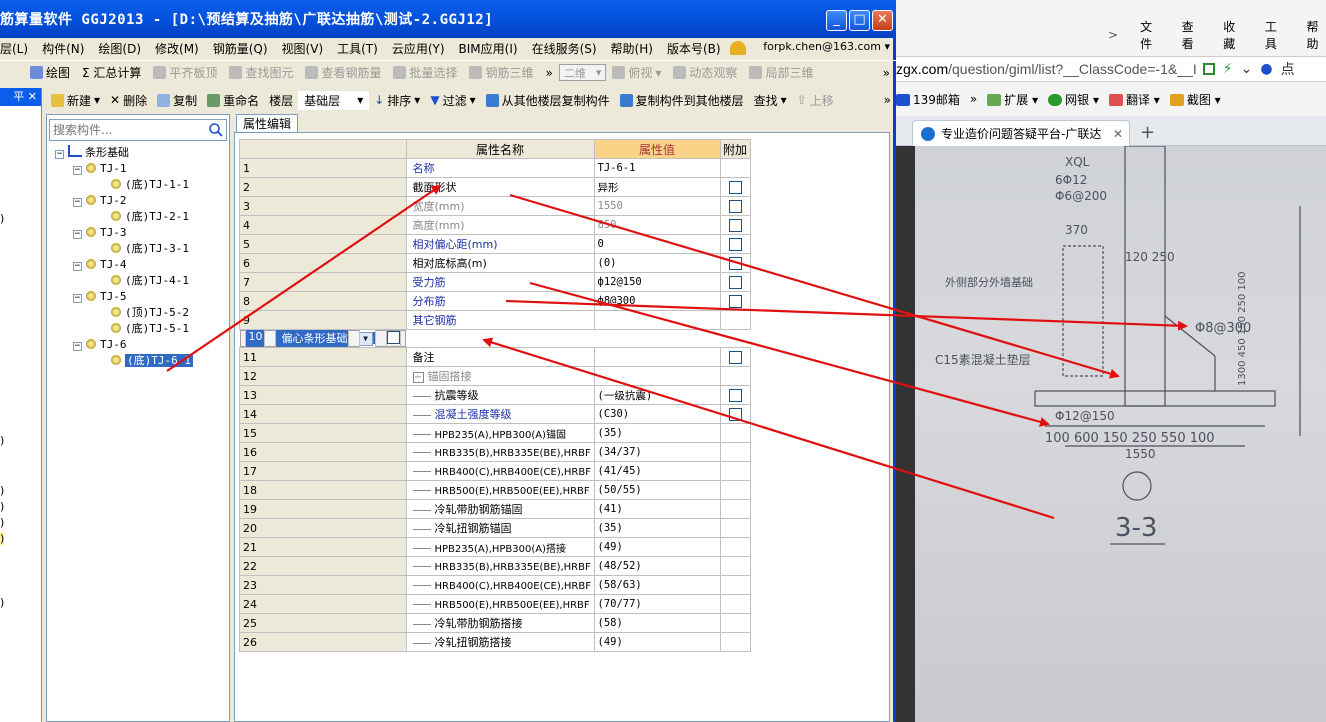 This screenshot has width=1326, height=722. I want to click on property-value: (0), so click(657, 263).